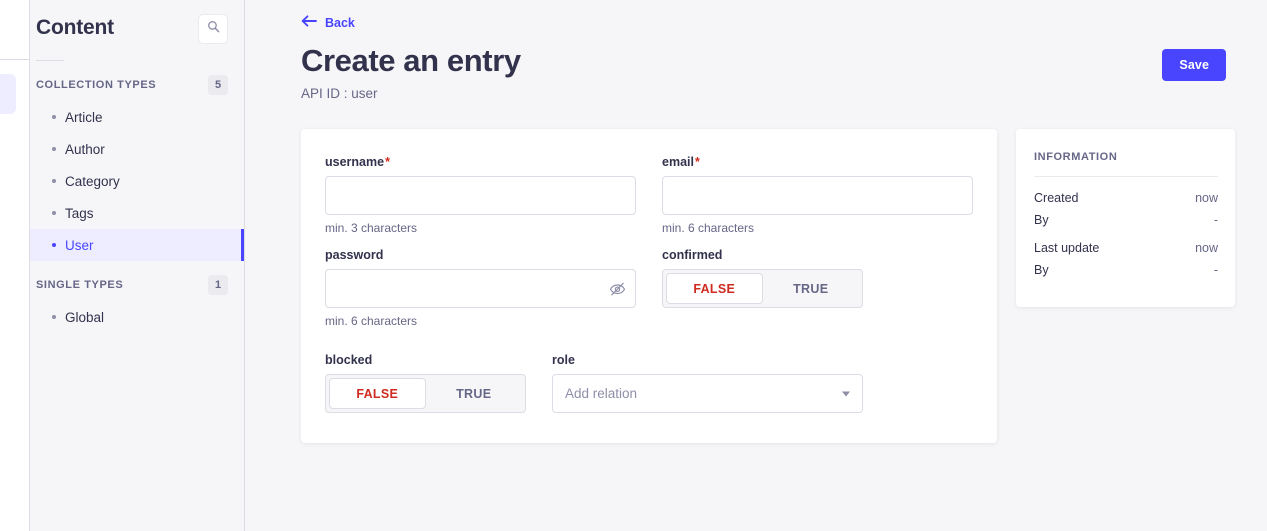  I want to click on field-label: blocked, so click(425, 360).